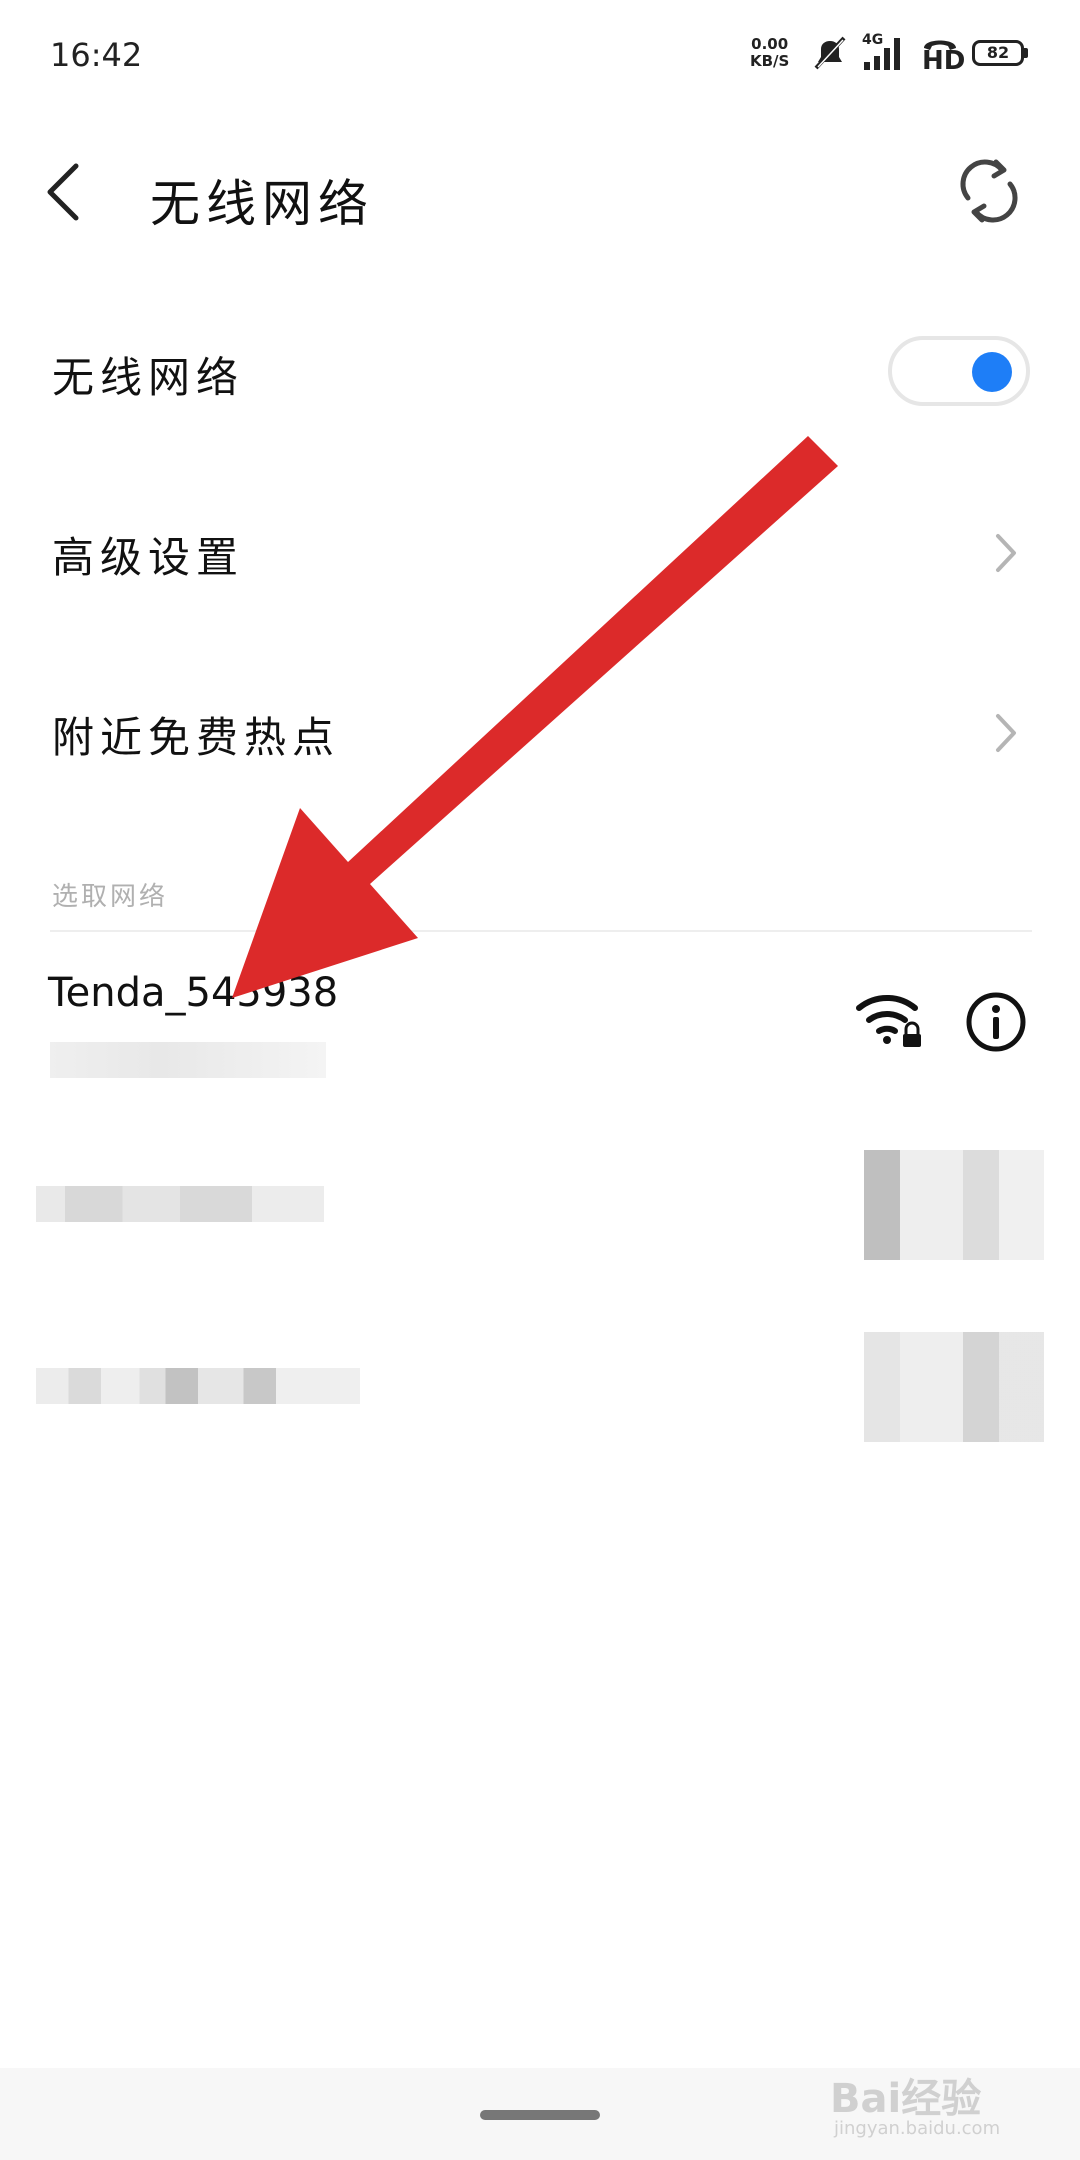  I want to click on battery-icon: 82, so click(998, 53).